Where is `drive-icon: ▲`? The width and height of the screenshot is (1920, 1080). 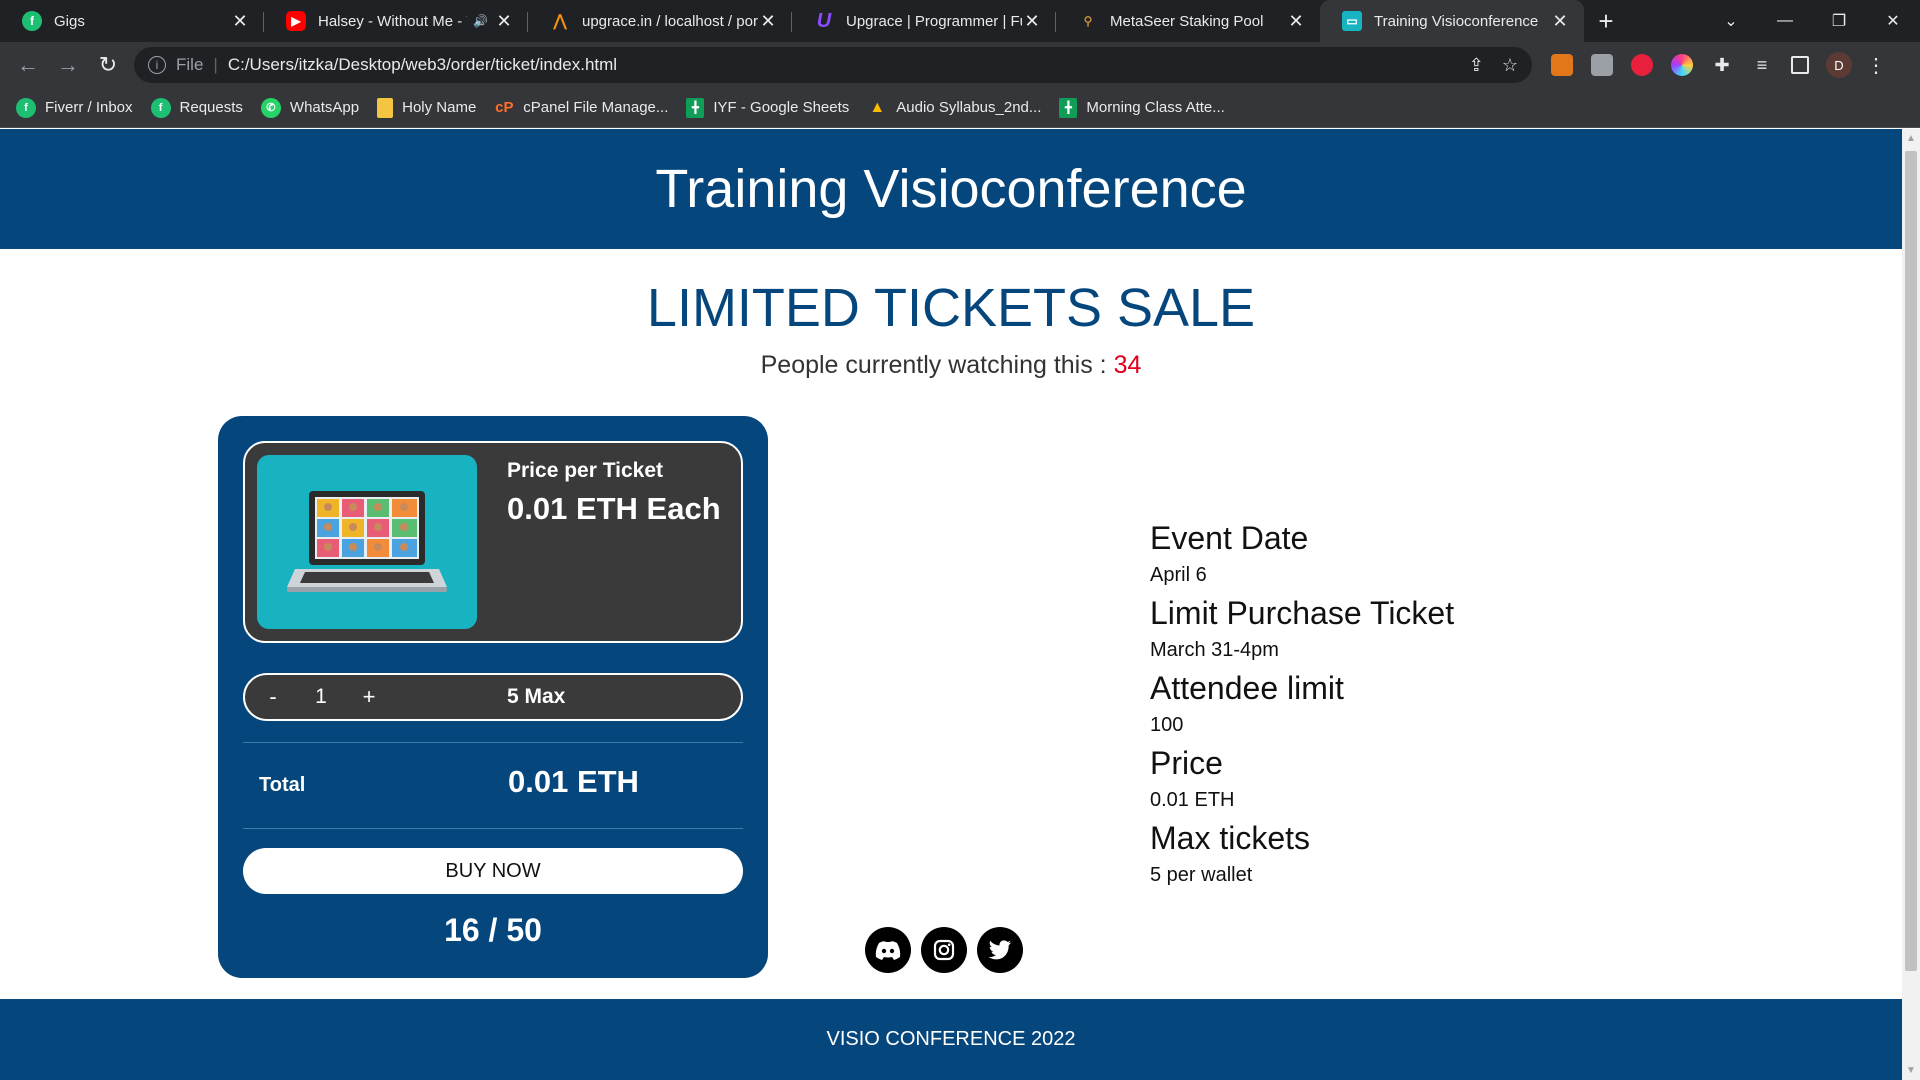 drive-icon: ▲ is located at coordinates (877, 107).